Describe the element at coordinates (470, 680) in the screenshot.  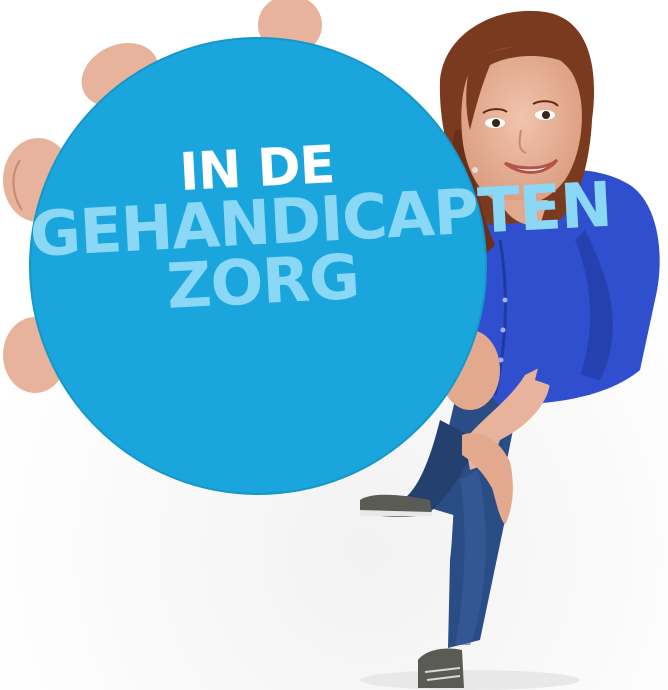
I see `floor-shadow` at that location.